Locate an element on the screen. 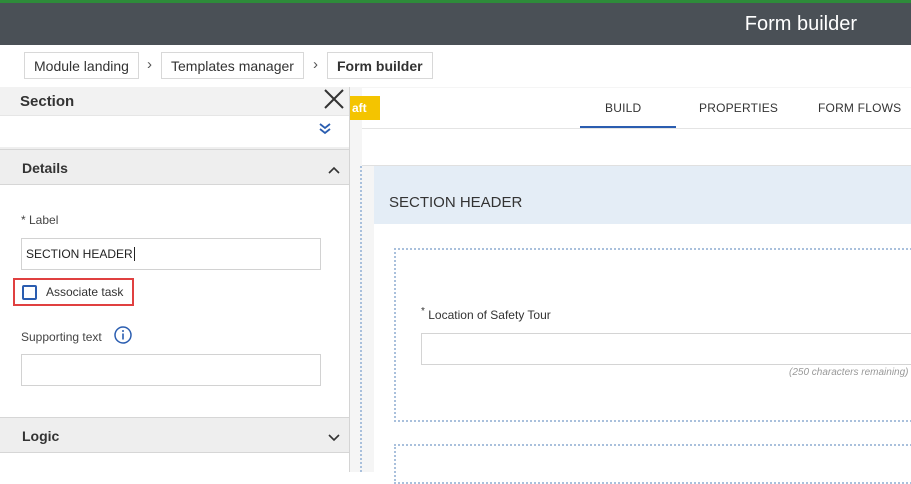 The height and width of the screenshot is (484, 911). breadcrumb-module-landing: Module landing is located at coordinates (81, 65).